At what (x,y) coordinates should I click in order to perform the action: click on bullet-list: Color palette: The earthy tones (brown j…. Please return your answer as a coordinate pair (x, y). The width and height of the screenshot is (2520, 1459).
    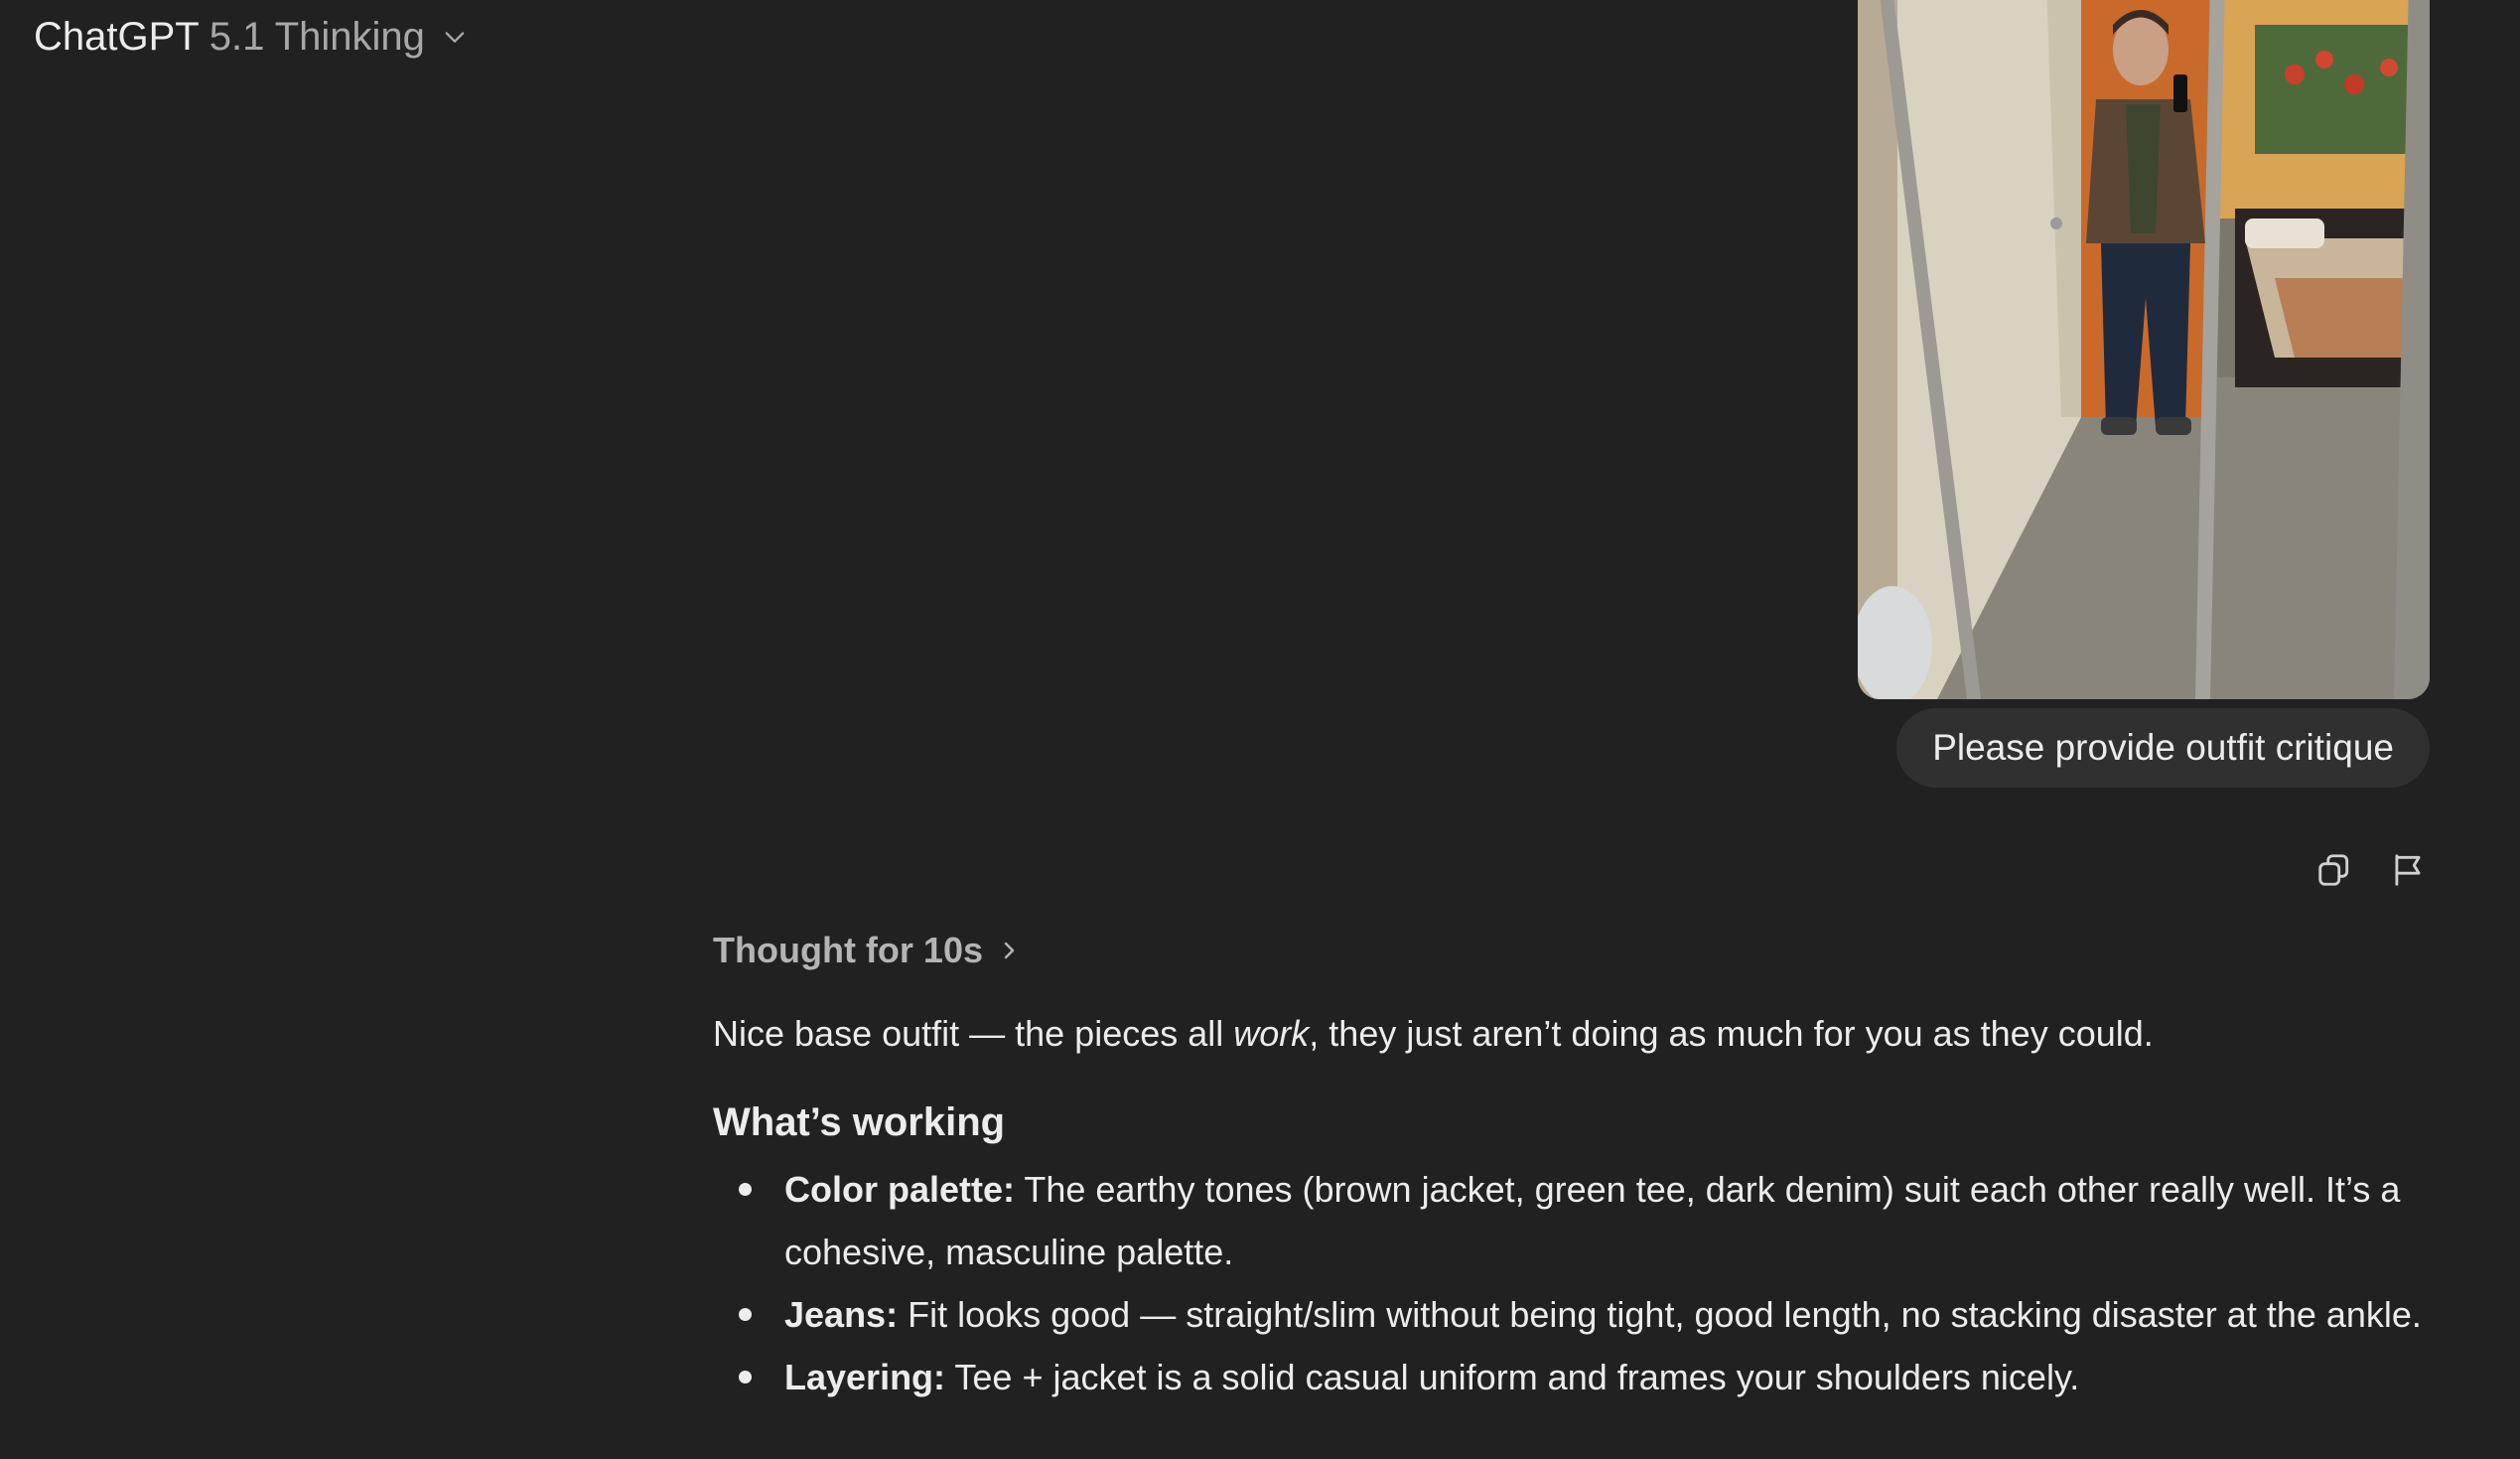
    Looking at the image, I should click on (1577, 1283).